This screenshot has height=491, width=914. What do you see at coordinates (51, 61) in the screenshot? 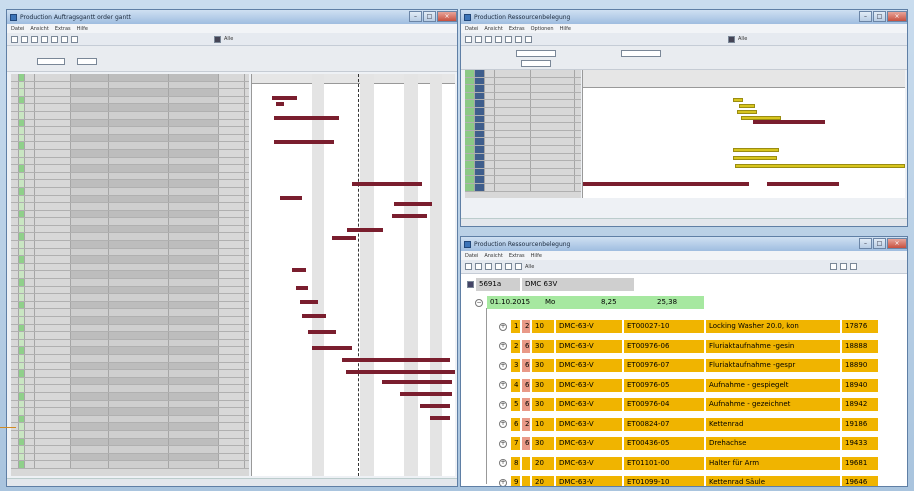
I see `filter-dropdown` at bounding box center [51, 61].